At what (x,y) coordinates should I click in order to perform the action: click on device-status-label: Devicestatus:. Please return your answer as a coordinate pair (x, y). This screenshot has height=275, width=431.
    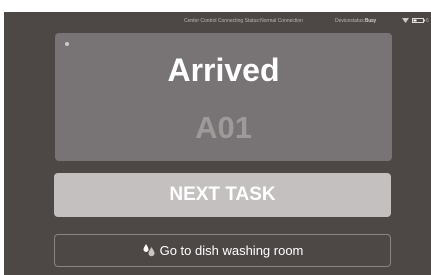
    Looking at the image, I should click on (350, 21).